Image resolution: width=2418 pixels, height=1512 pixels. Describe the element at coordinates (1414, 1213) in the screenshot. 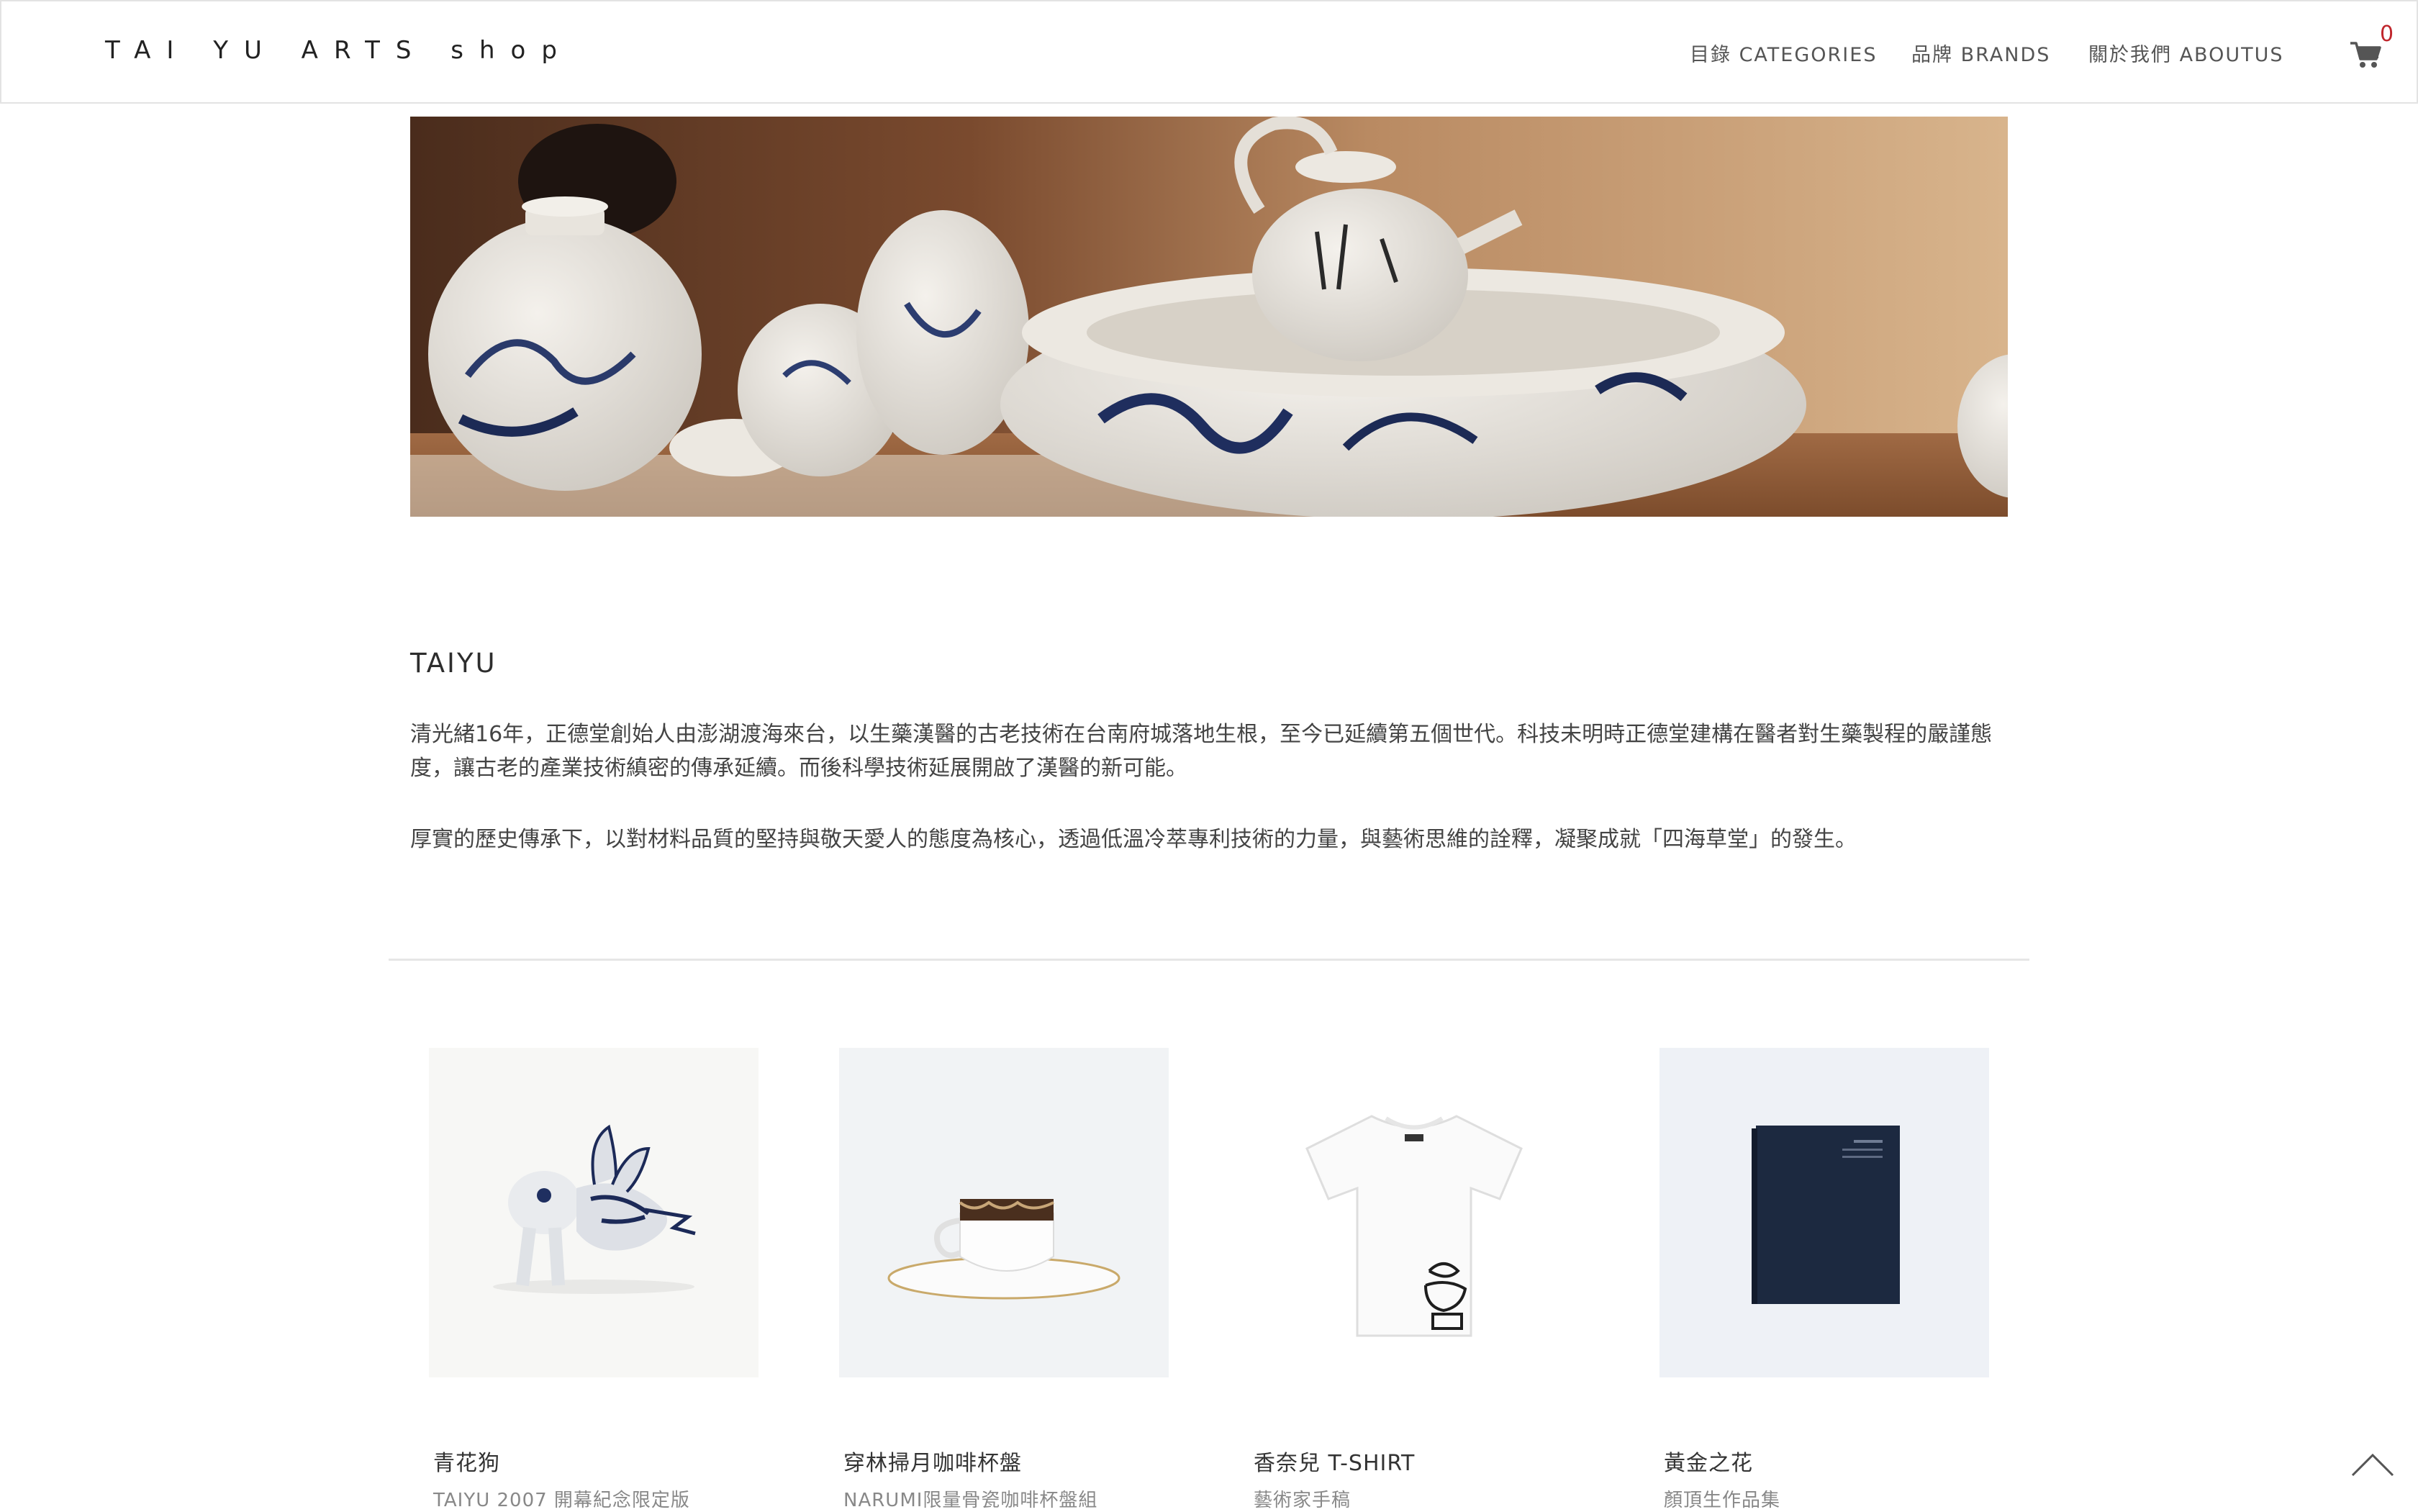

I see `product-image-tshirt` at that location.